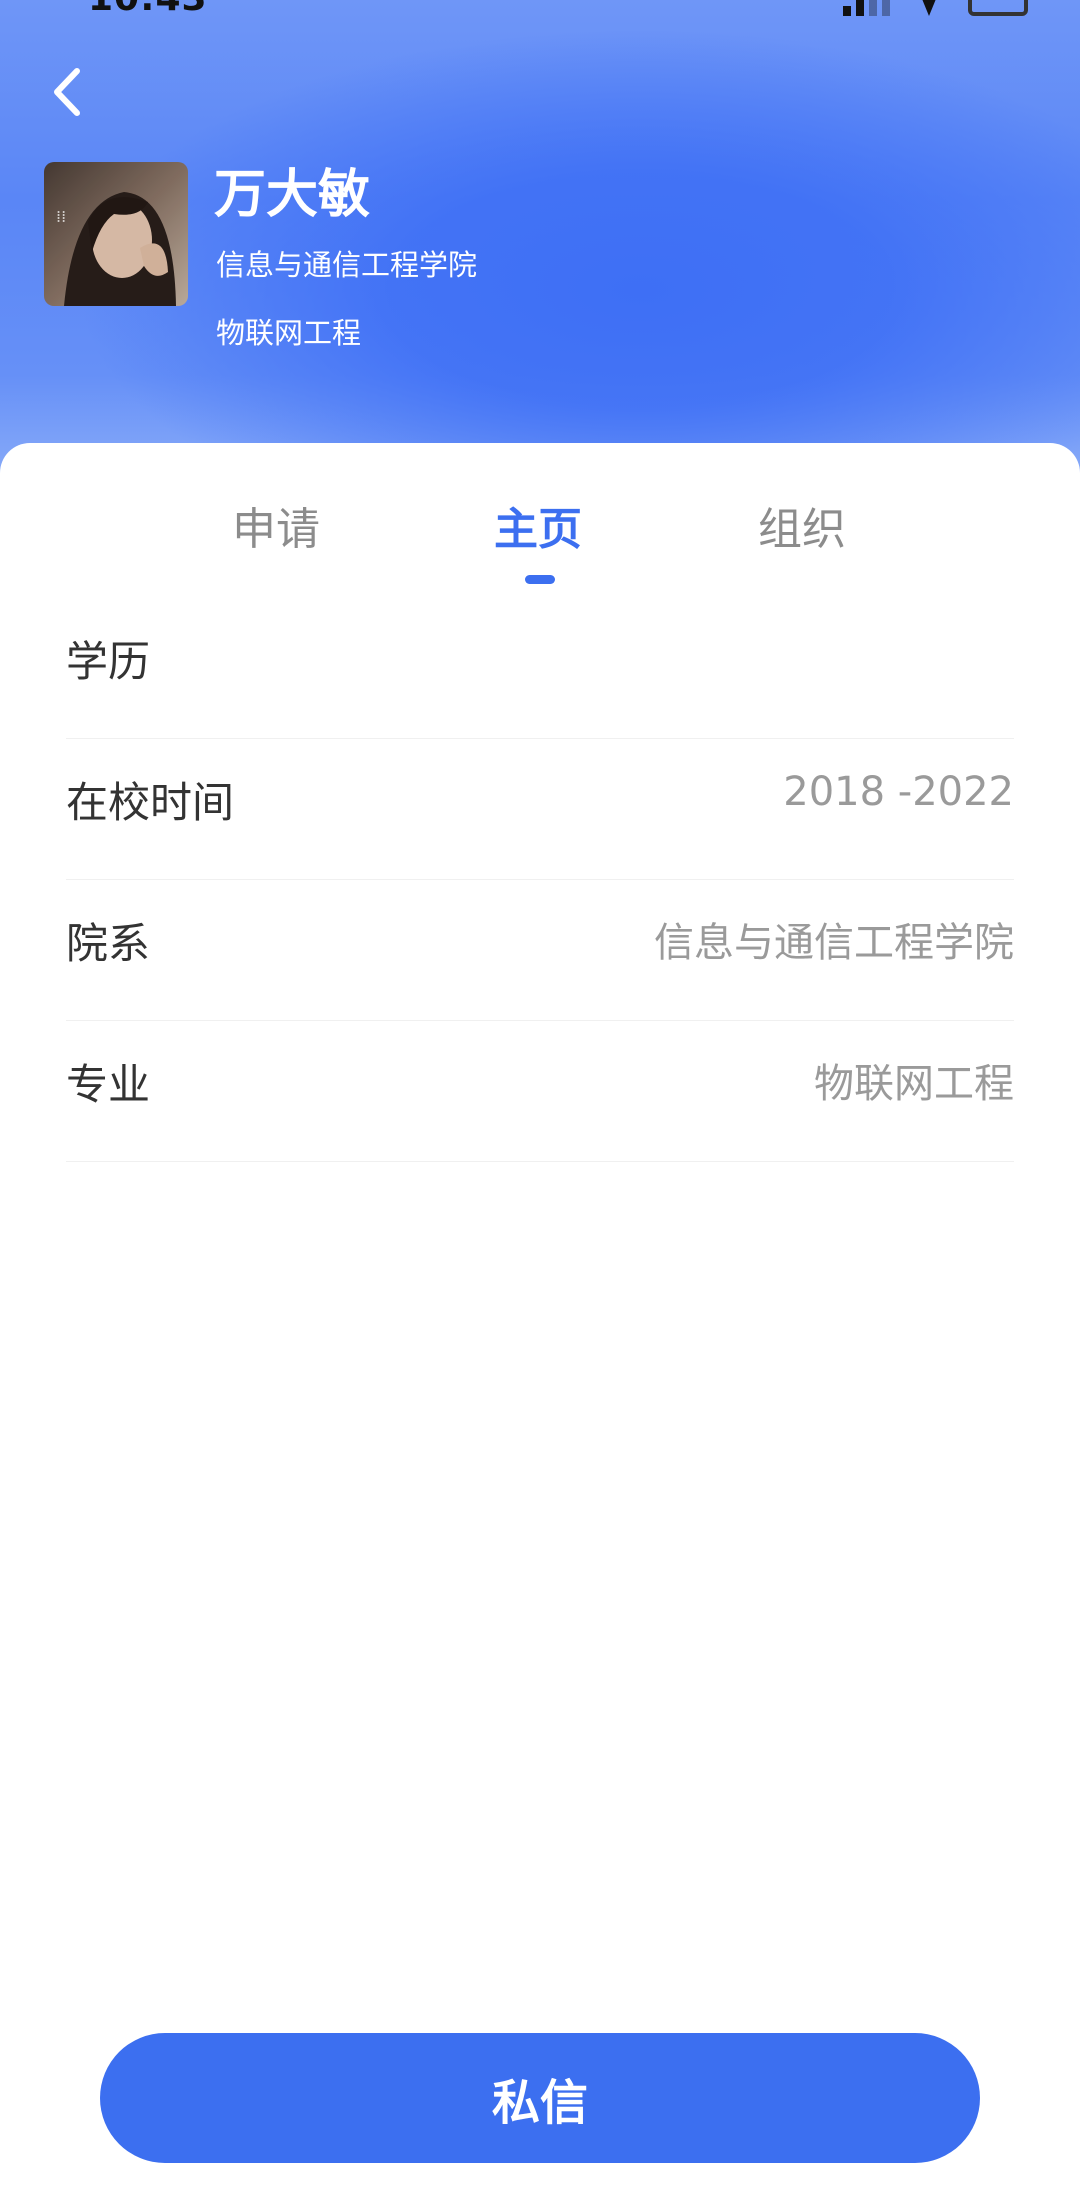  What do you see at coordinates (289, 333) in the screenshot?
I see `profile-major: 物联网工程` at bounding box center [289, 333].